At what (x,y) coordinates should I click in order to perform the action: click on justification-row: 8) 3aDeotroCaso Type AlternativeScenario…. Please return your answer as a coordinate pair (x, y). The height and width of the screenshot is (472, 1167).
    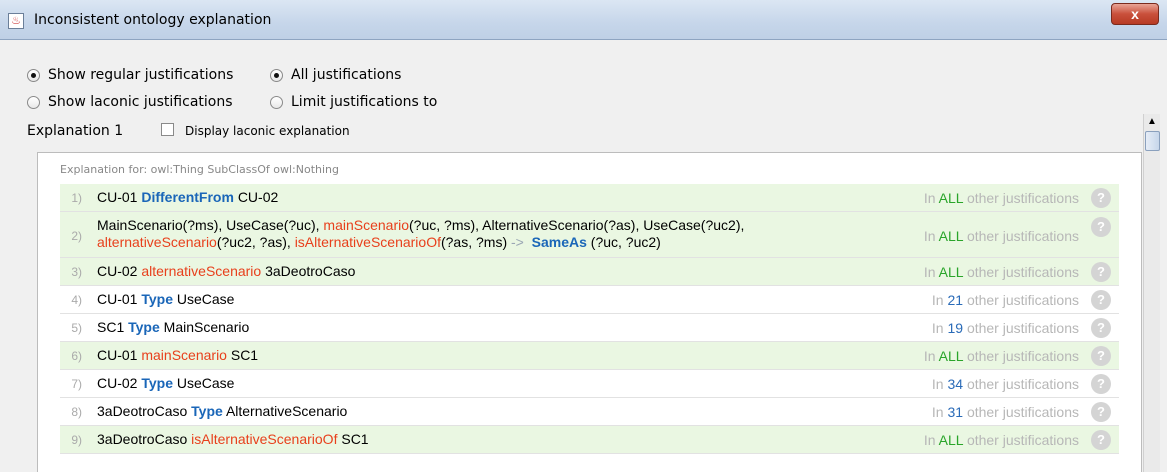
    Looking at the image, I should click on (589, 412).